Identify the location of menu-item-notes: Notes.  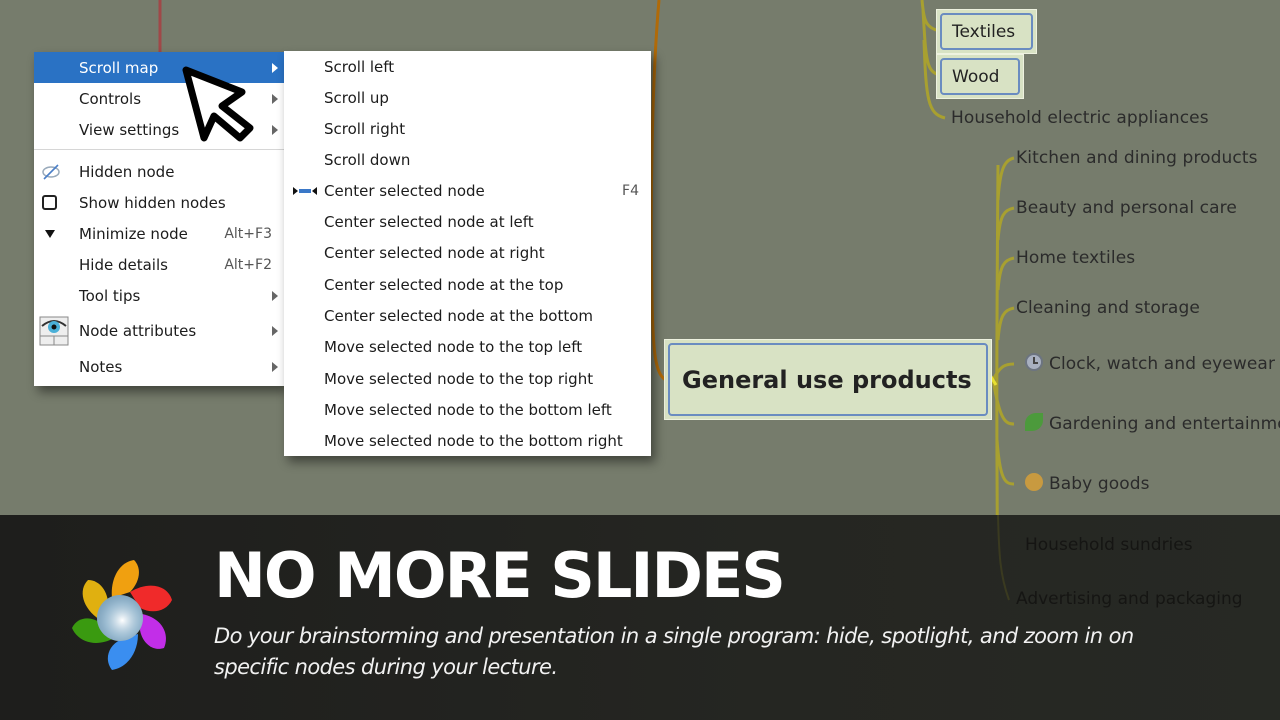
(159, 366).